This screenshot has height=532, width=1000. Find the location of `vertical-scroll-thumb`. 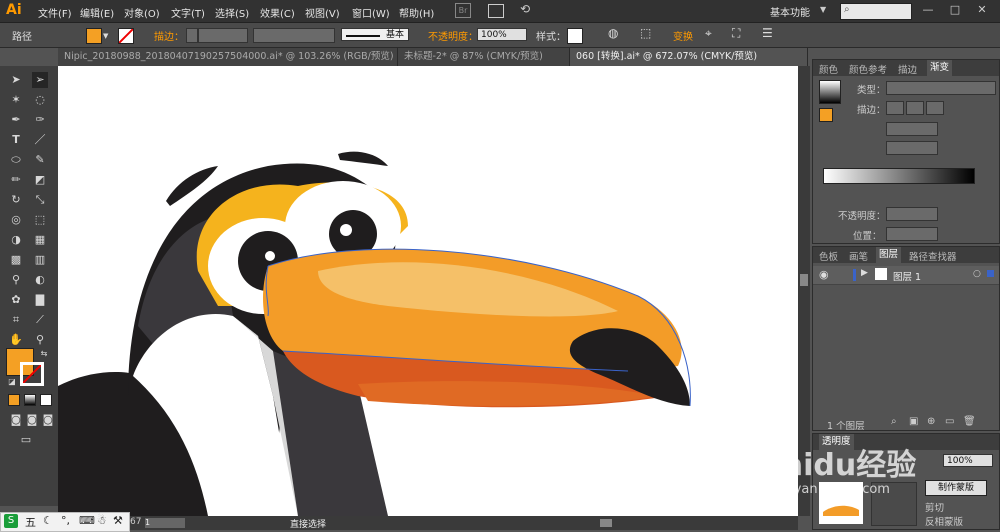

vertical-scroll-thumb is located at coordinates (804, 280).